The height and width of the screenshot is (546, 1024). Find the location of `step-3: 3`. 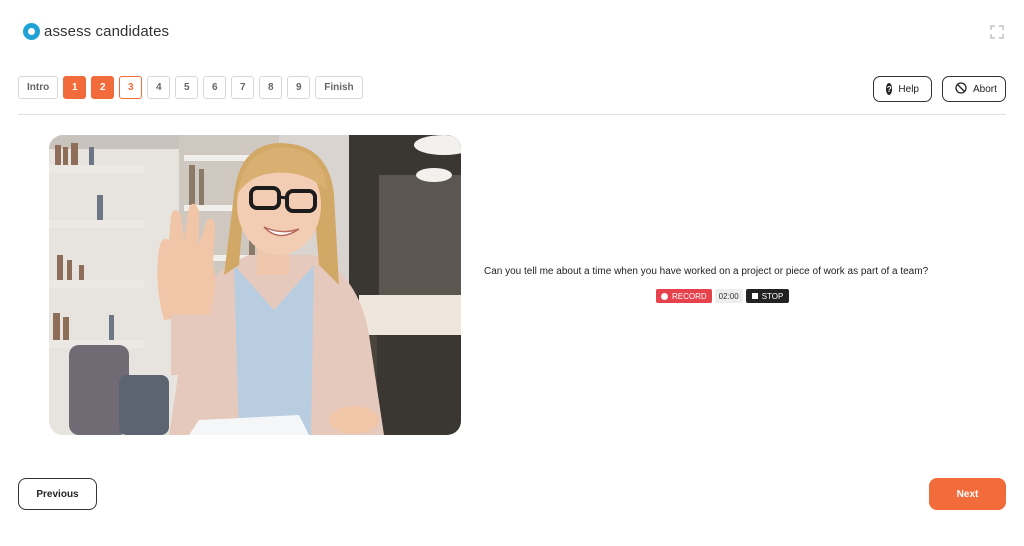

step-3: 3 is located at coordinates (131, 87).